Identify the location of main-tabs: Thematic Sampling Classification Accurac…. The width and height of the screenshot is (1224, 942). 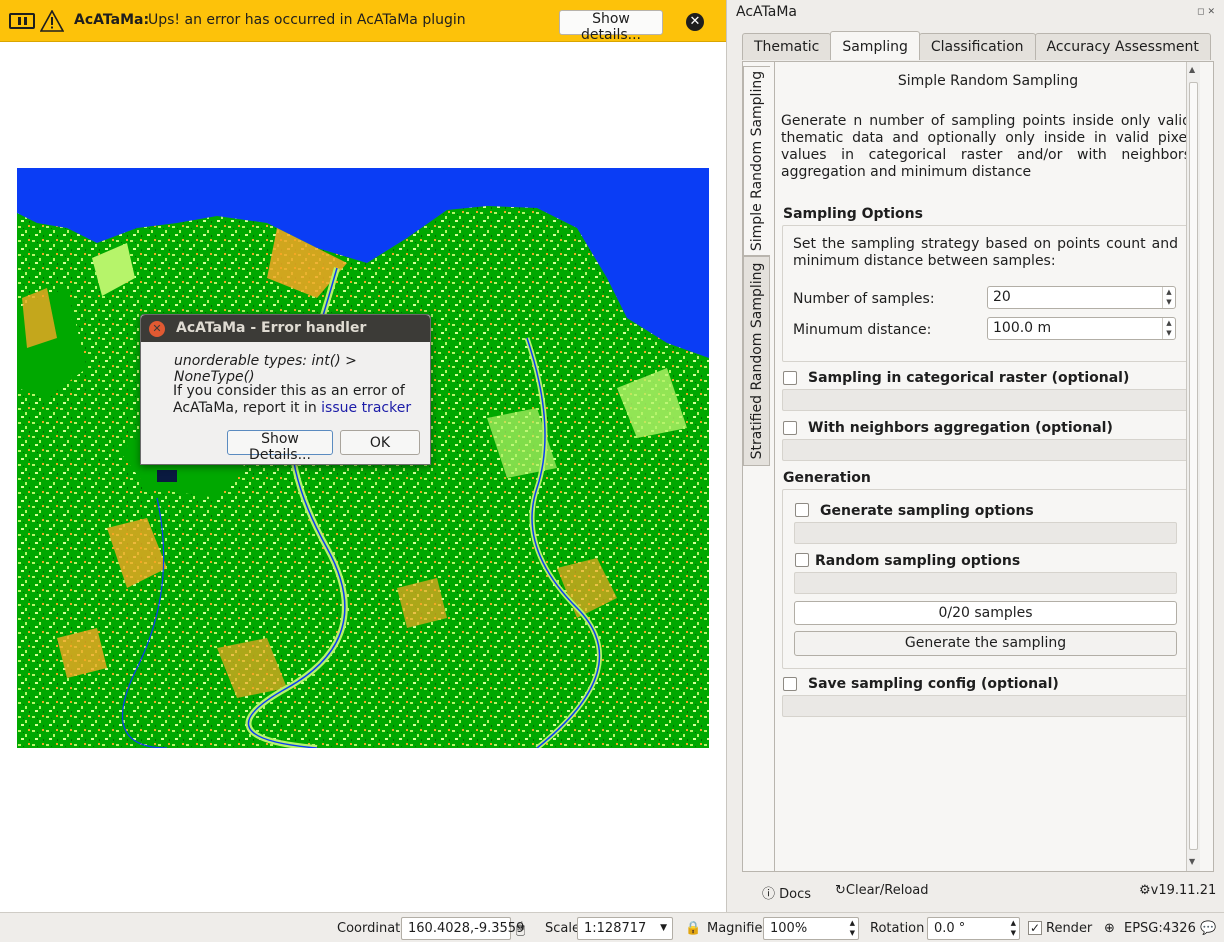
(976, 46).